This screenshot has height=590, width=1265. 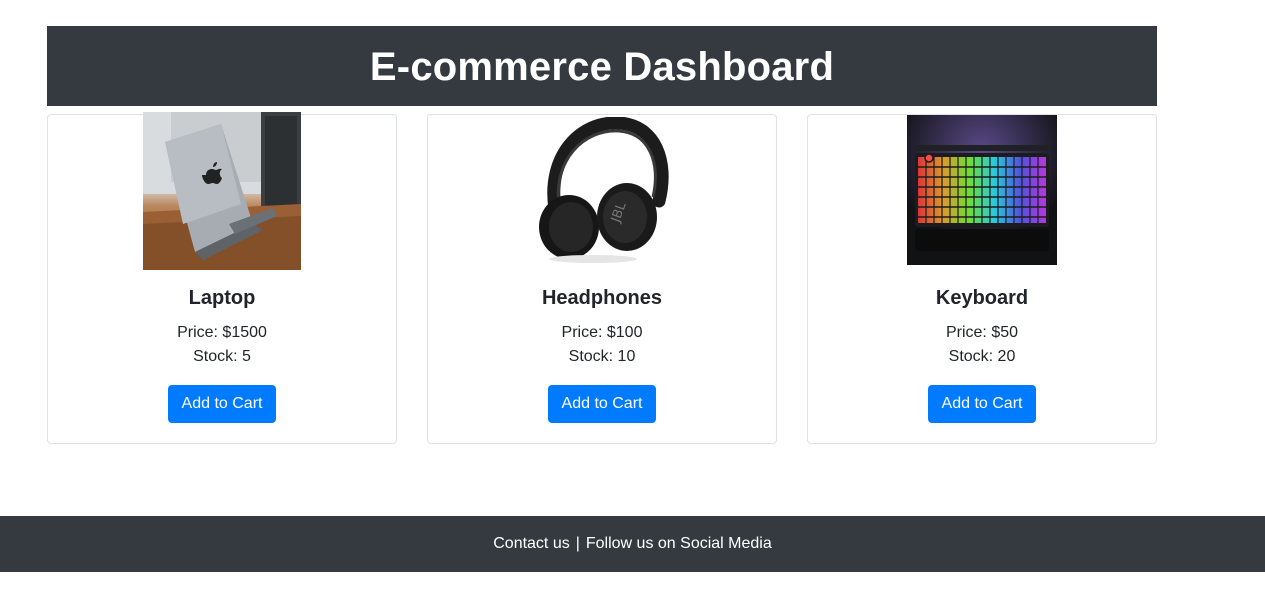 I want to click on contact-us-link: Contact us, so click(x=531, y=544).